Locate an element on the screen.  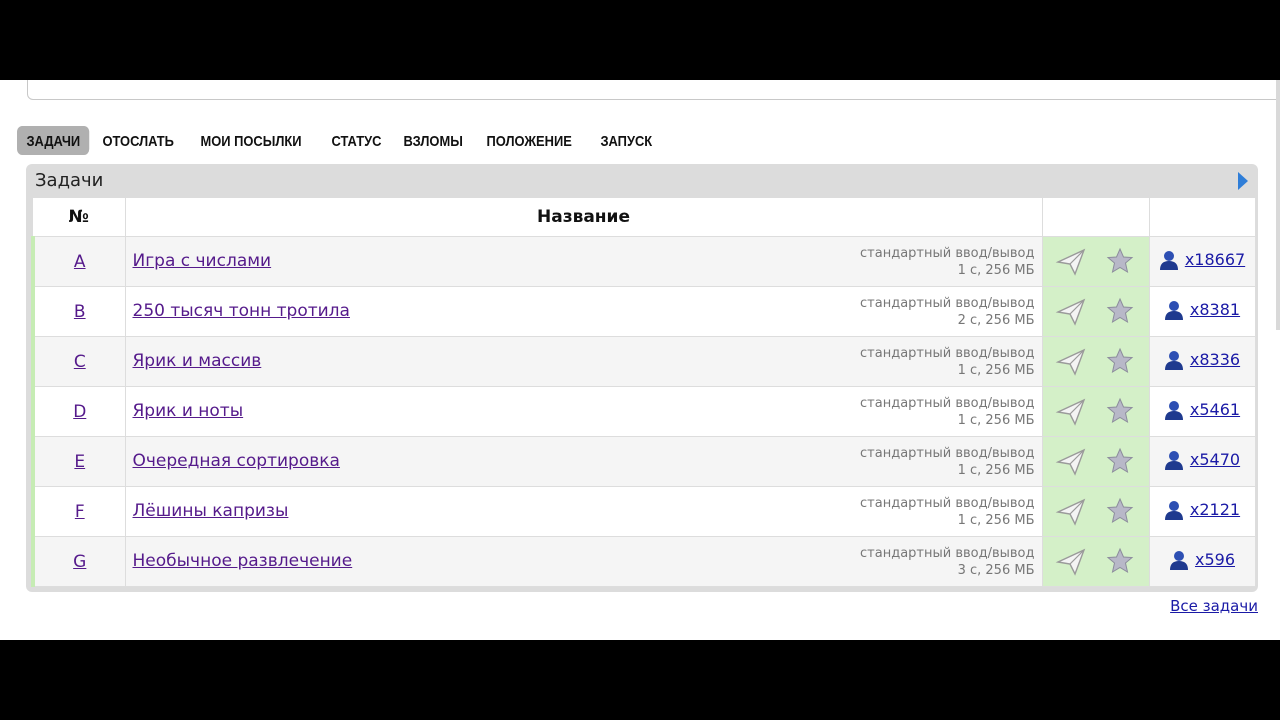
problem-name-link: Очередная сортировка is located at coordinates (236, 461).